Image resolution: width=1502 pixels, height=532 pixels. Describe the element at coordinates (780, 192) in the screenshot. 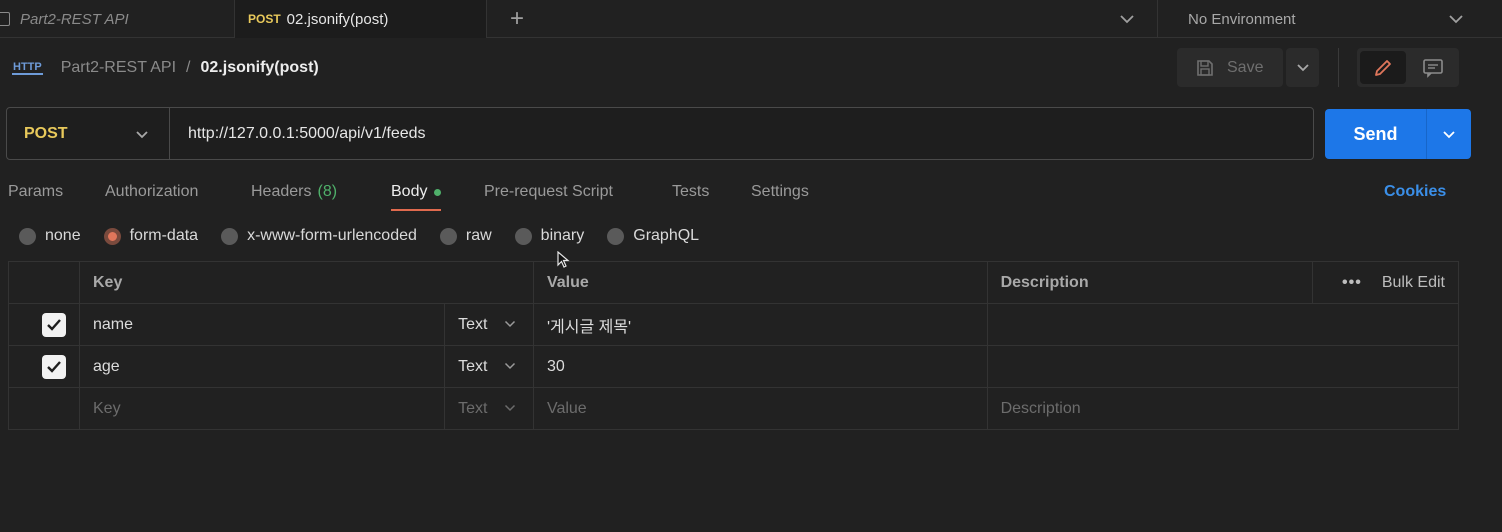

I see `tab-settings: Settings` at that location.